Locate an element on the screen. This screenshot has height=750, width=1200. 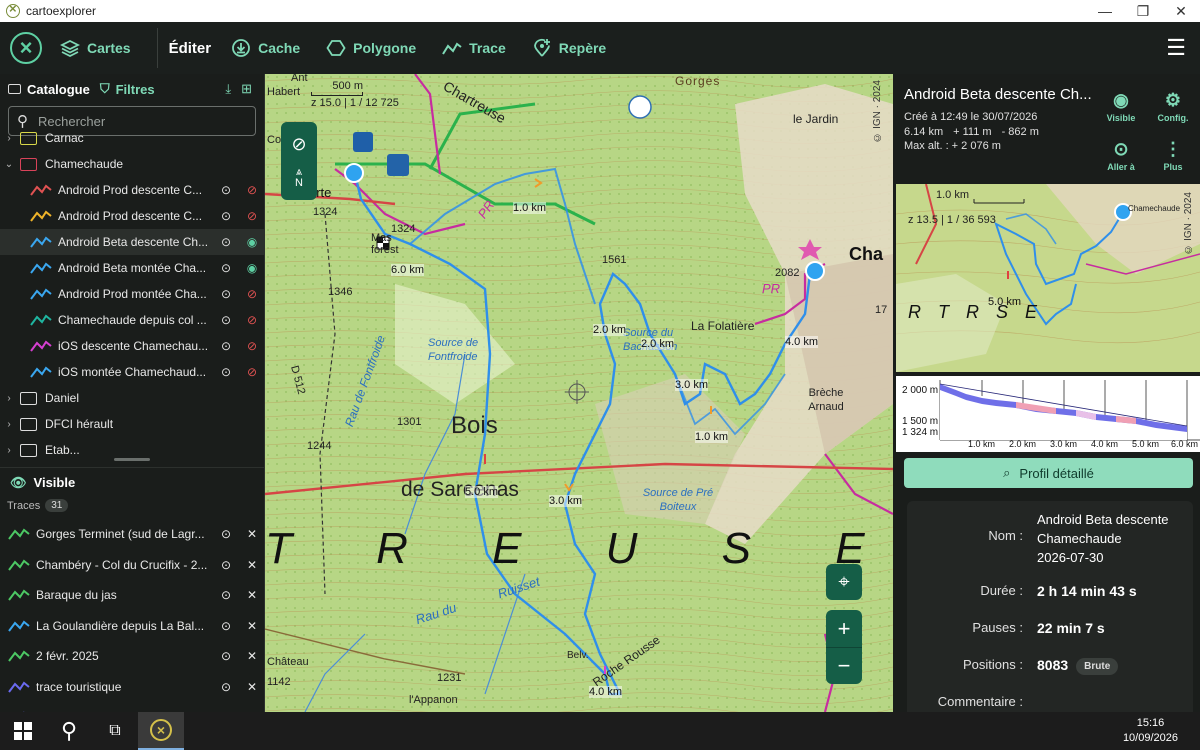
locate-button: ⌖ is located at coordinates (844, 582).